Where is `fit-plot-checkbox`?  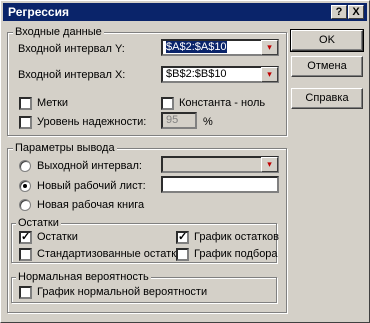
fit-plot-checkbox is located at coordinates (182, 254).